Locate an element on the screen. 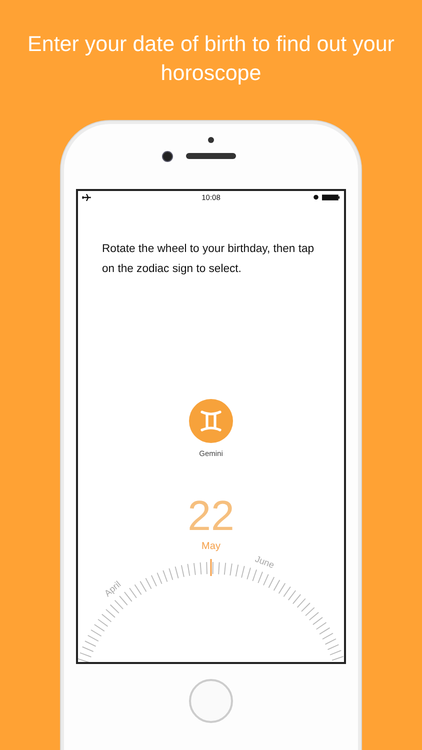  speaker-icon is located at coordinates (211, 156).